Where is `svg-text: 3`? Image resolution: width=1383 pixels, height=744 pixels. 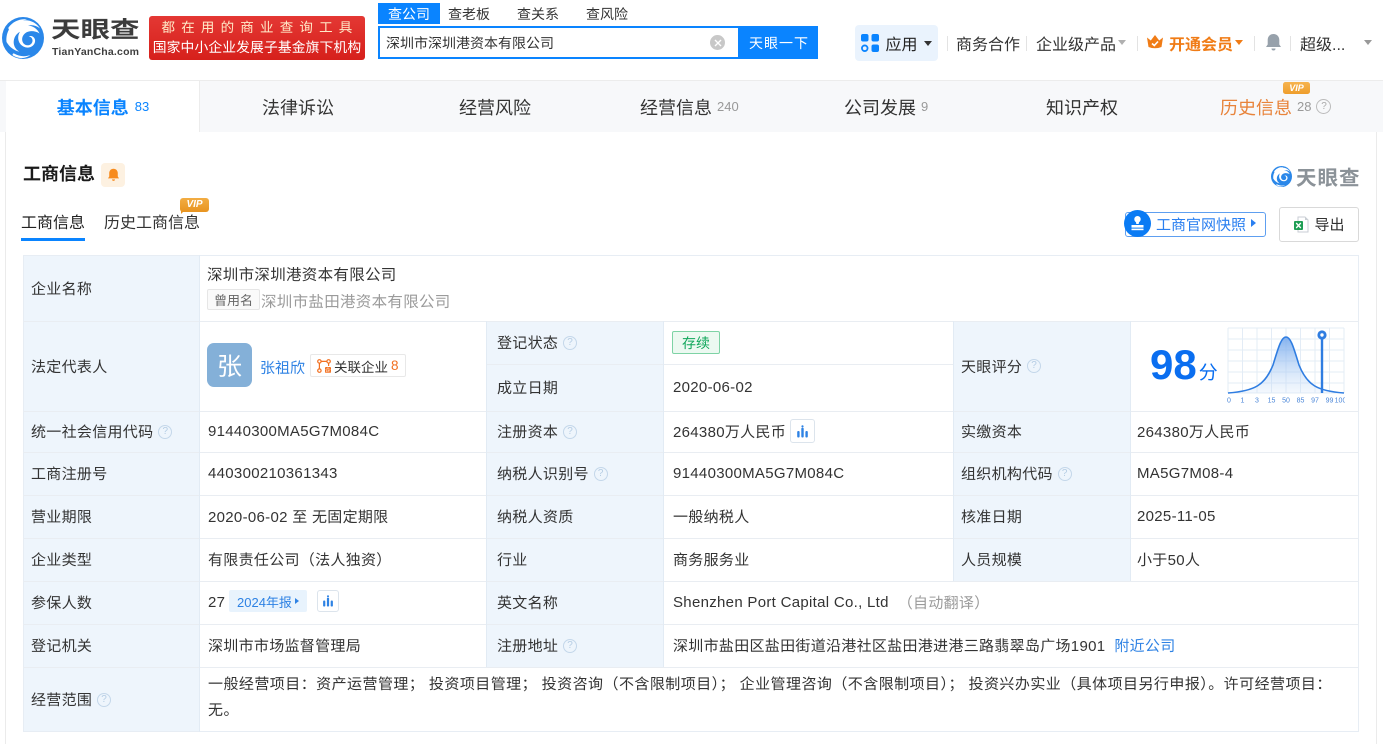 svg-text: 3 is located at coordinates (1257, 401).